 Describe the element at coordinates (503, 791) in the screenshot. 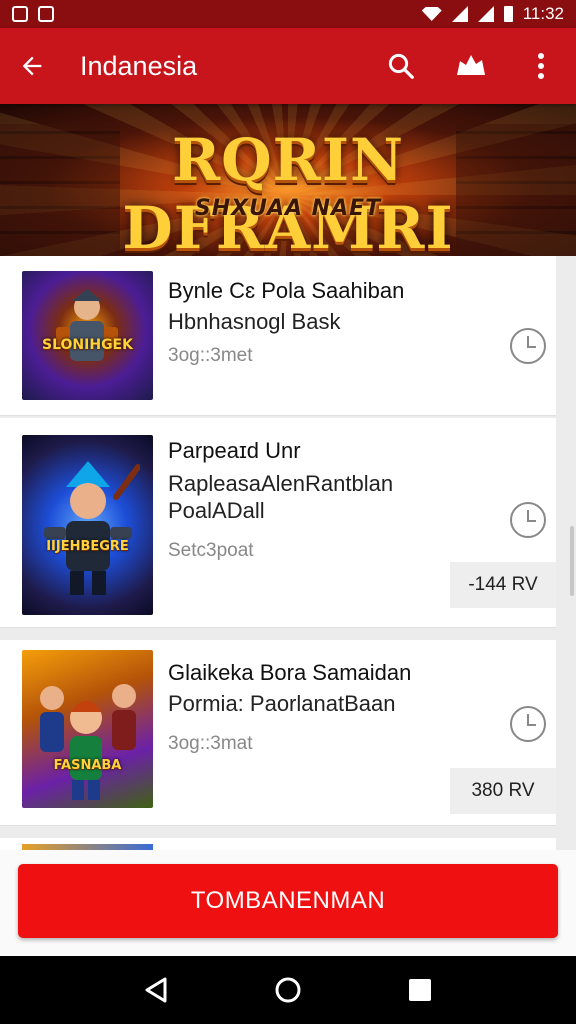

I see `price-tag: 380 RV` at that location.